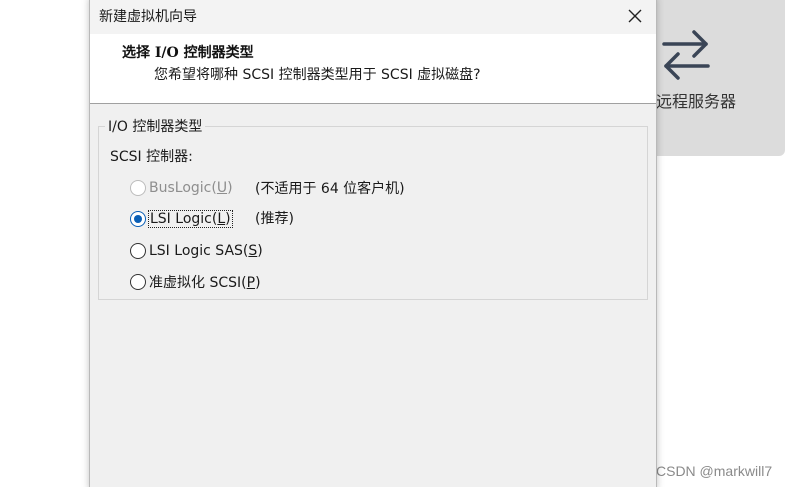  I want to click on radio-lsi-logic, so click(138, 219).